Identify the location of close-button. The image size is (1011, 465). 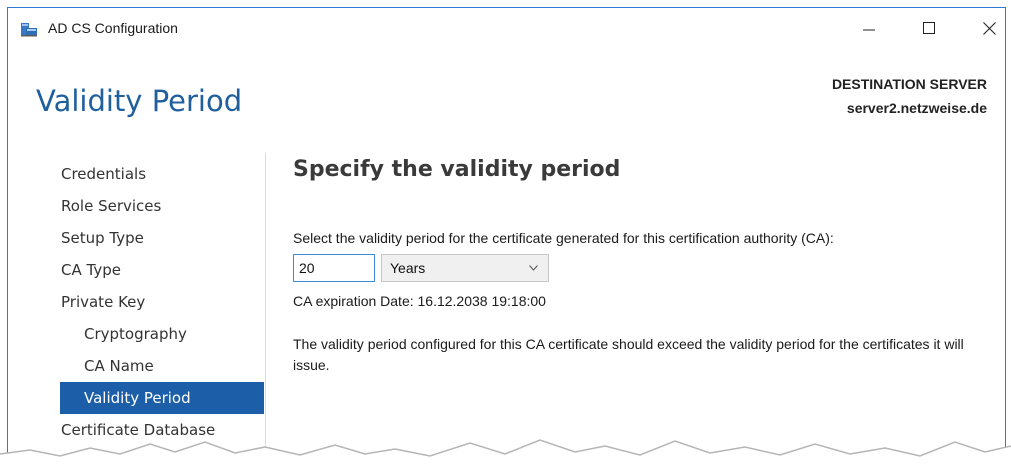
(985, 28).